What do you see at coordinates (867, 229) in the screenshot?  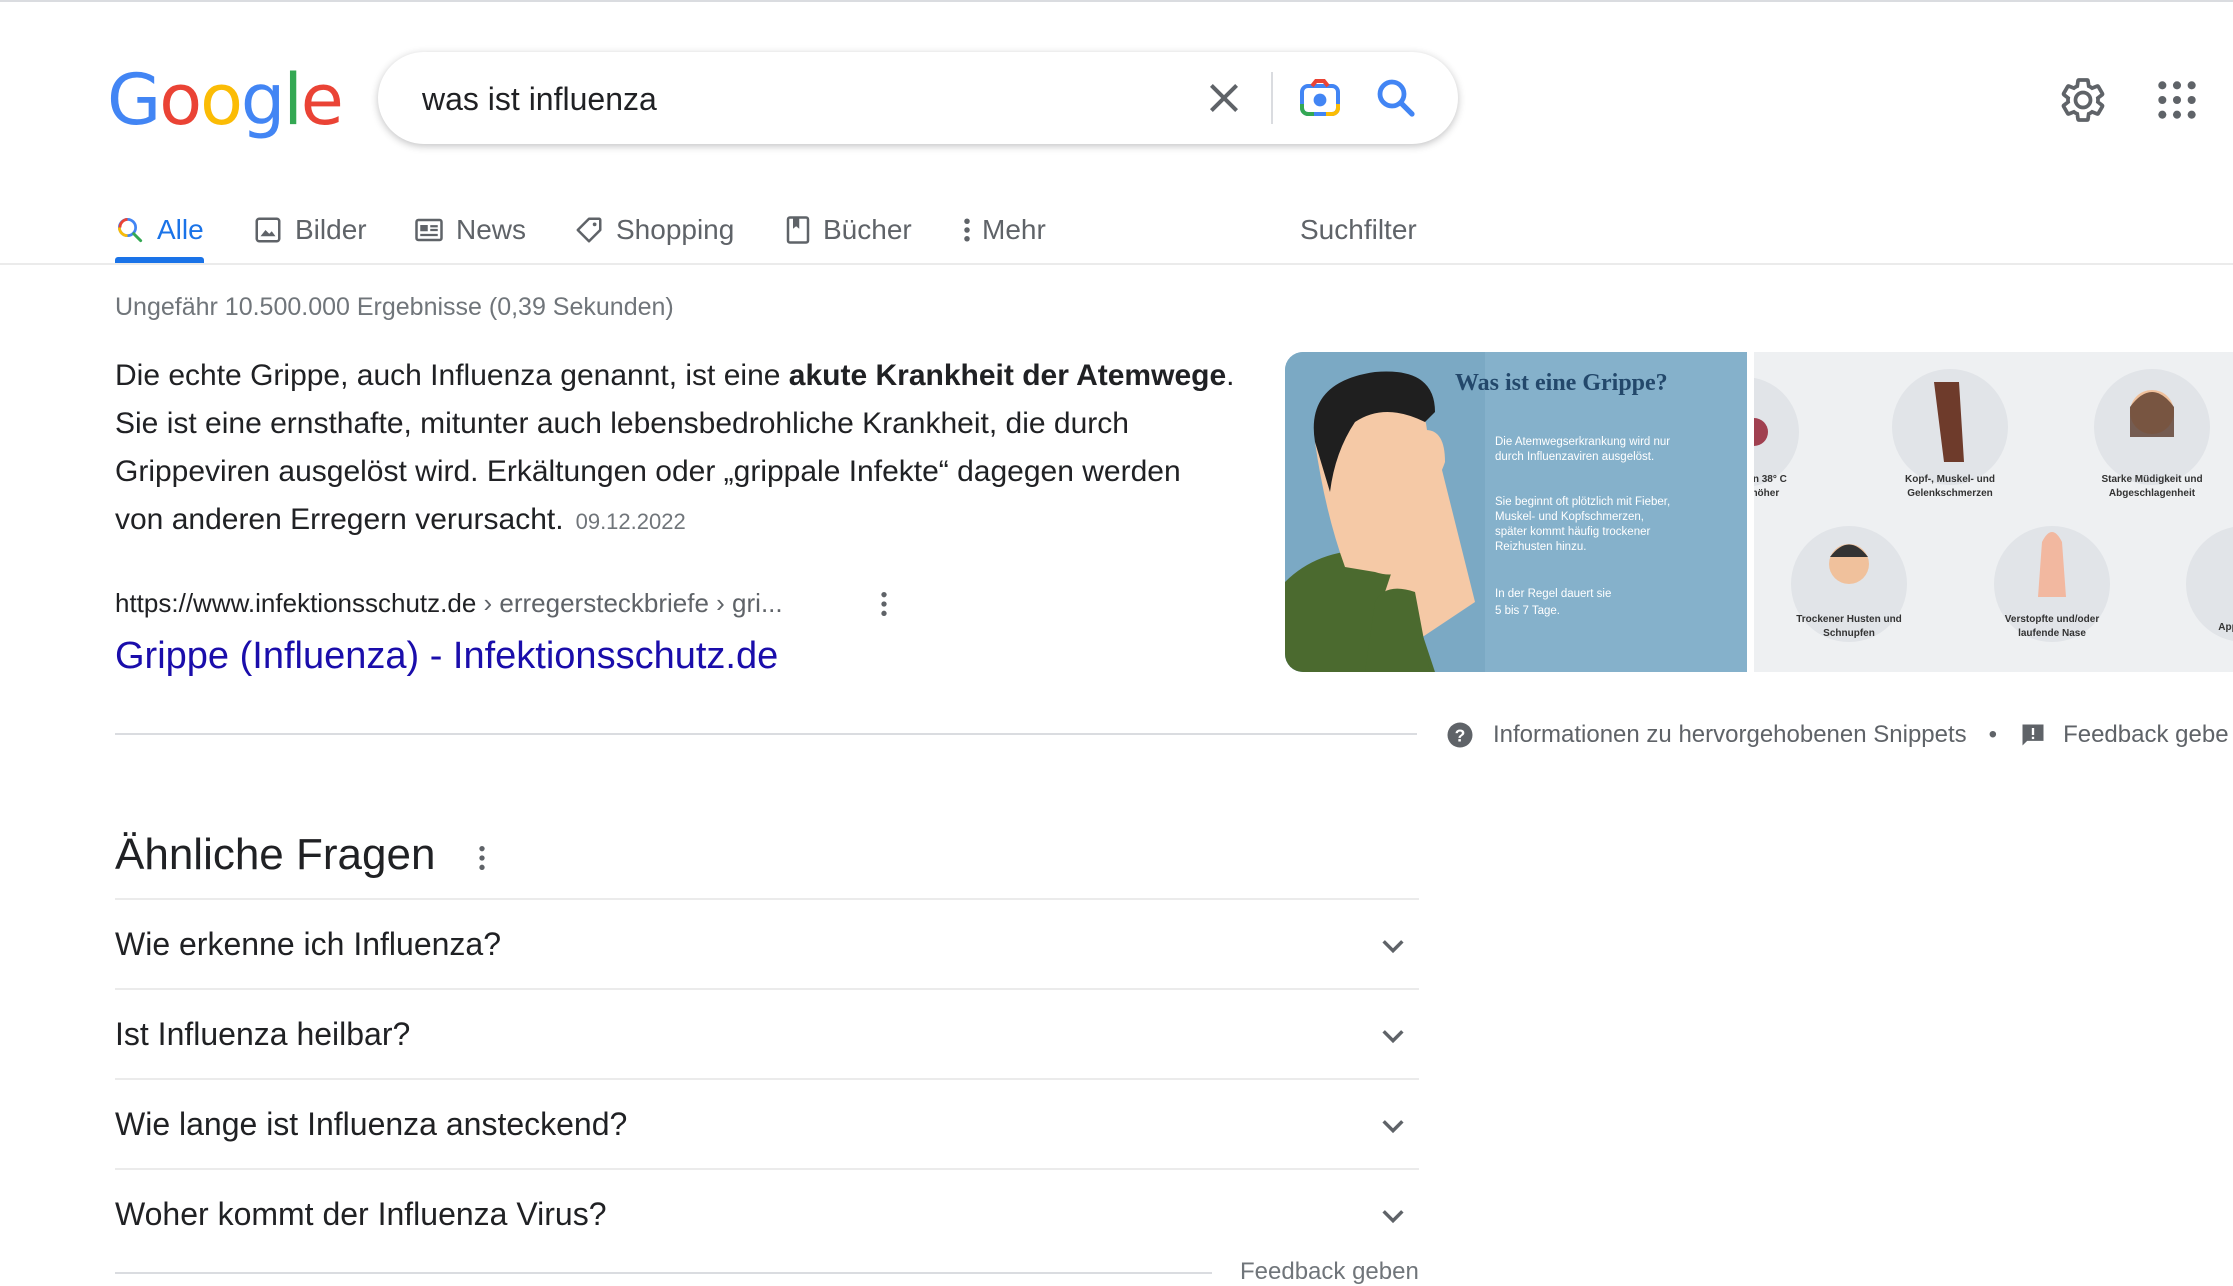 I see `tab-label: Bücher` at bounding box center [867, 229].